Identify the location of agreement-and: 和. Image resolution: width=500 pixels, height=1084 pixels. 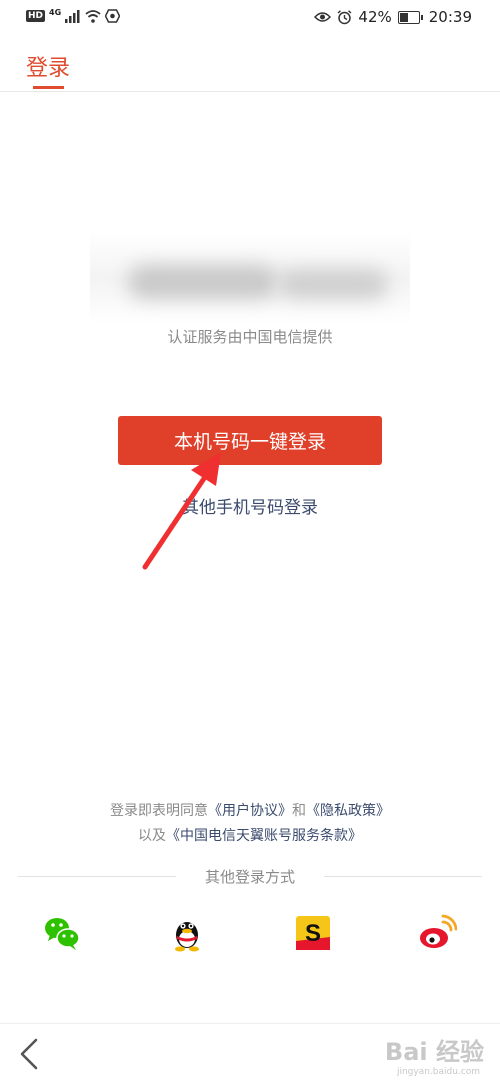
(299, 811).